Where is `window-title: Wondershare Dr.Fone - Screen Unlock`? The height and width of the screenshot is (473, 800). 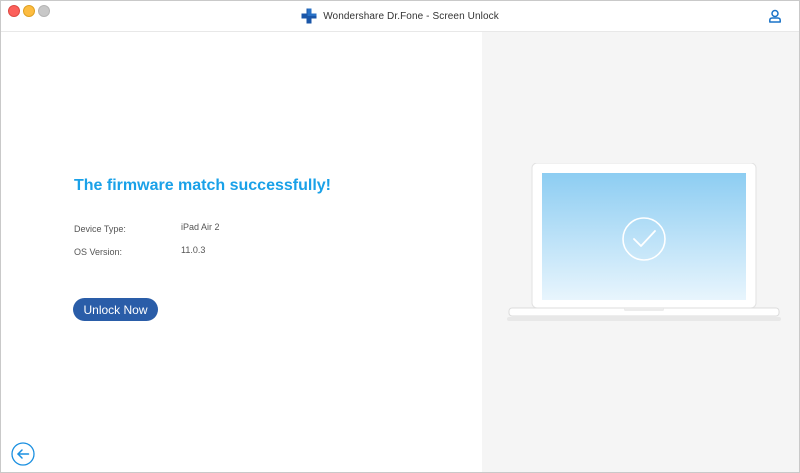 window-title: Wondershare Dr.Fone - Screen Unlock is located at coordinates (411, 16).